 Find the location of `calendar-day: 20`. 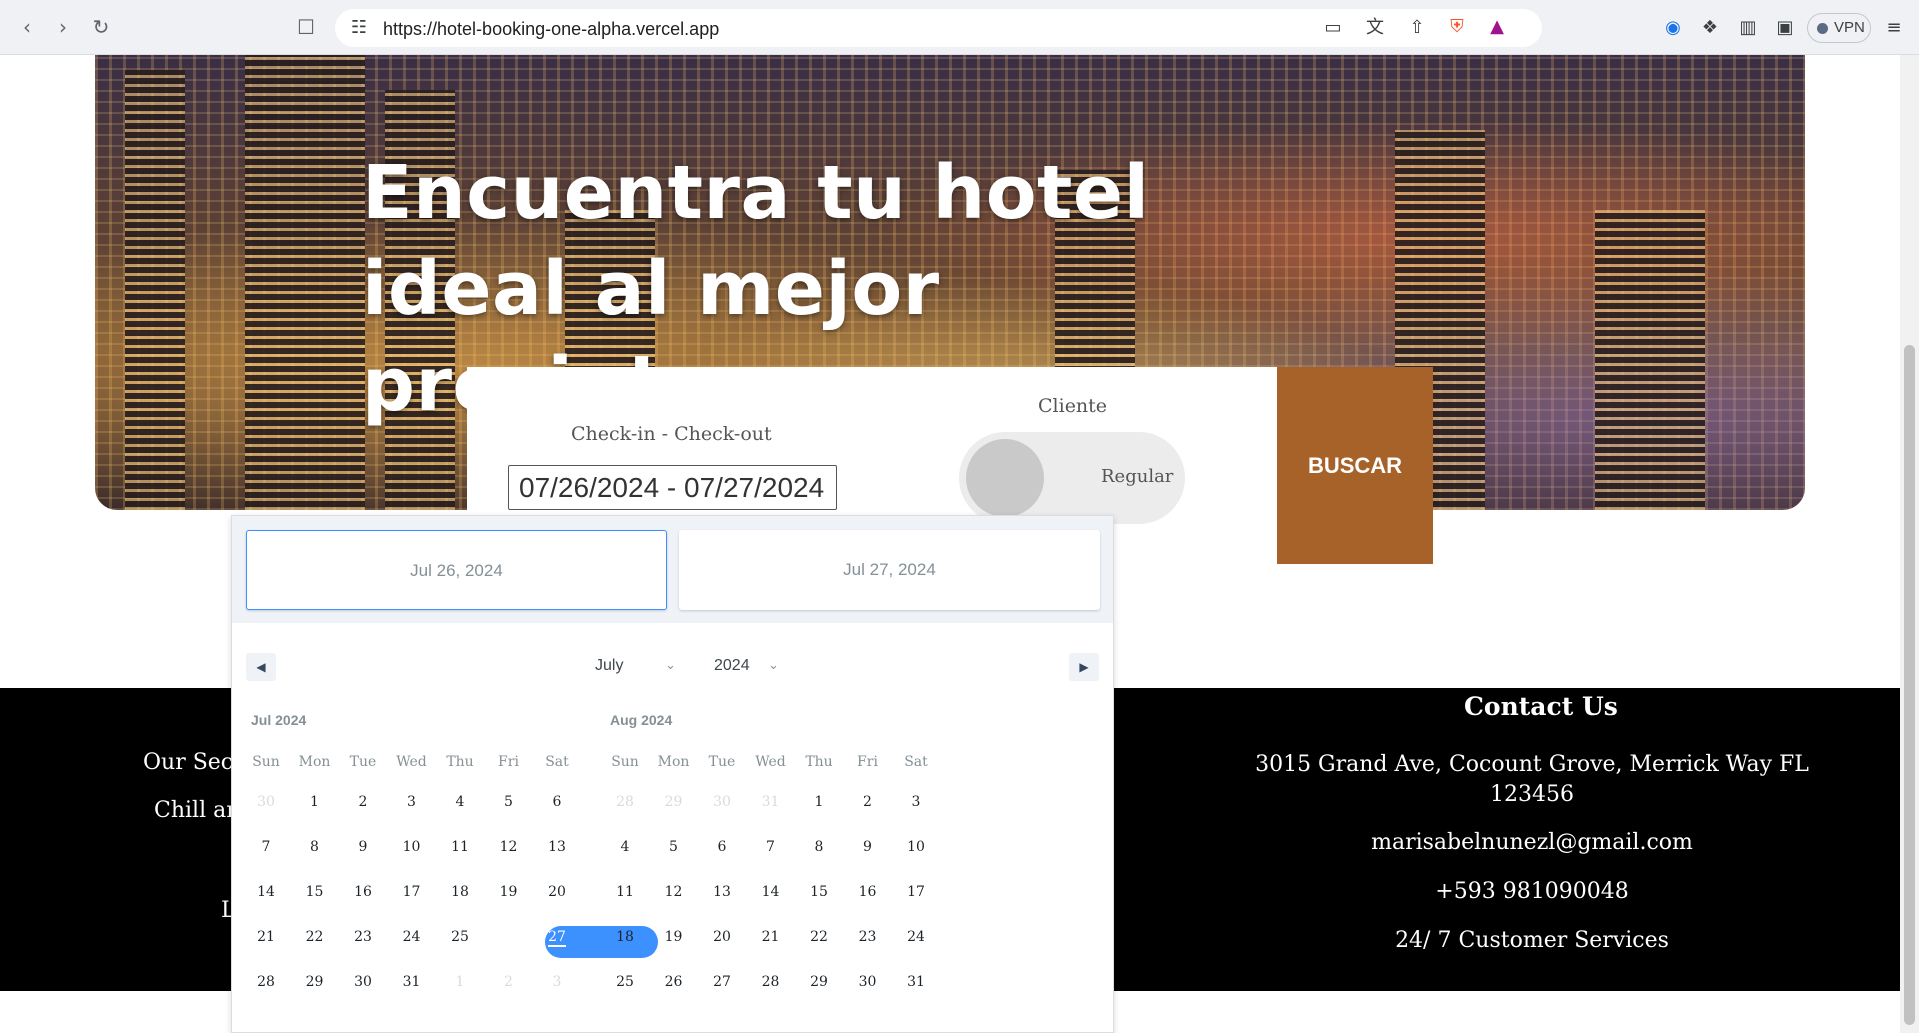

calendar-day: 20 is located at coordinates (557, 892).